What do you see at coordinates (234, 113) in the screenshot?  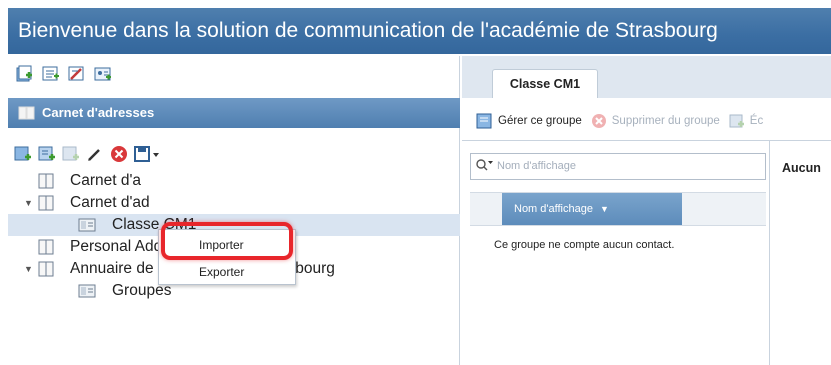 I see `address-book-header: Carnet d'adresses` at bounding box center [234, 113].